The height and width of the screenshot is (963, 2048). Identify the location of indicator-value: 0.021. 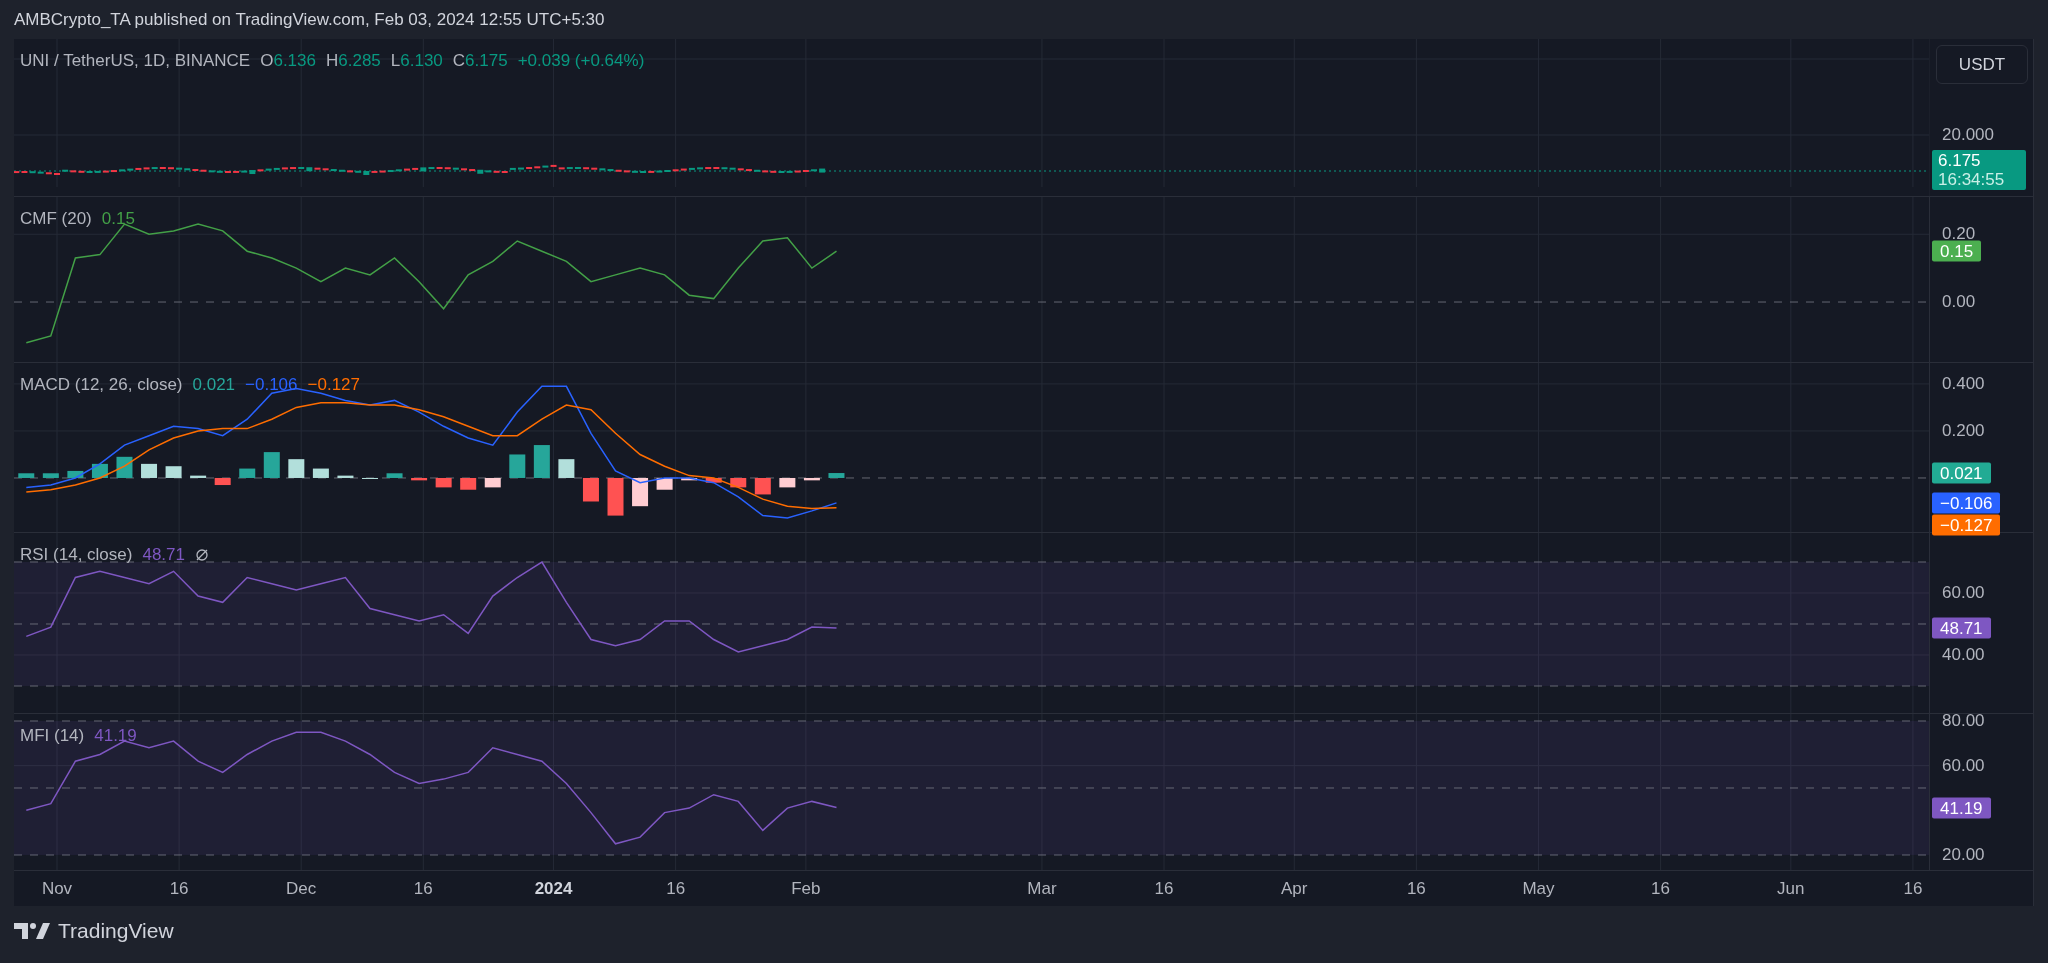
(214, 385).